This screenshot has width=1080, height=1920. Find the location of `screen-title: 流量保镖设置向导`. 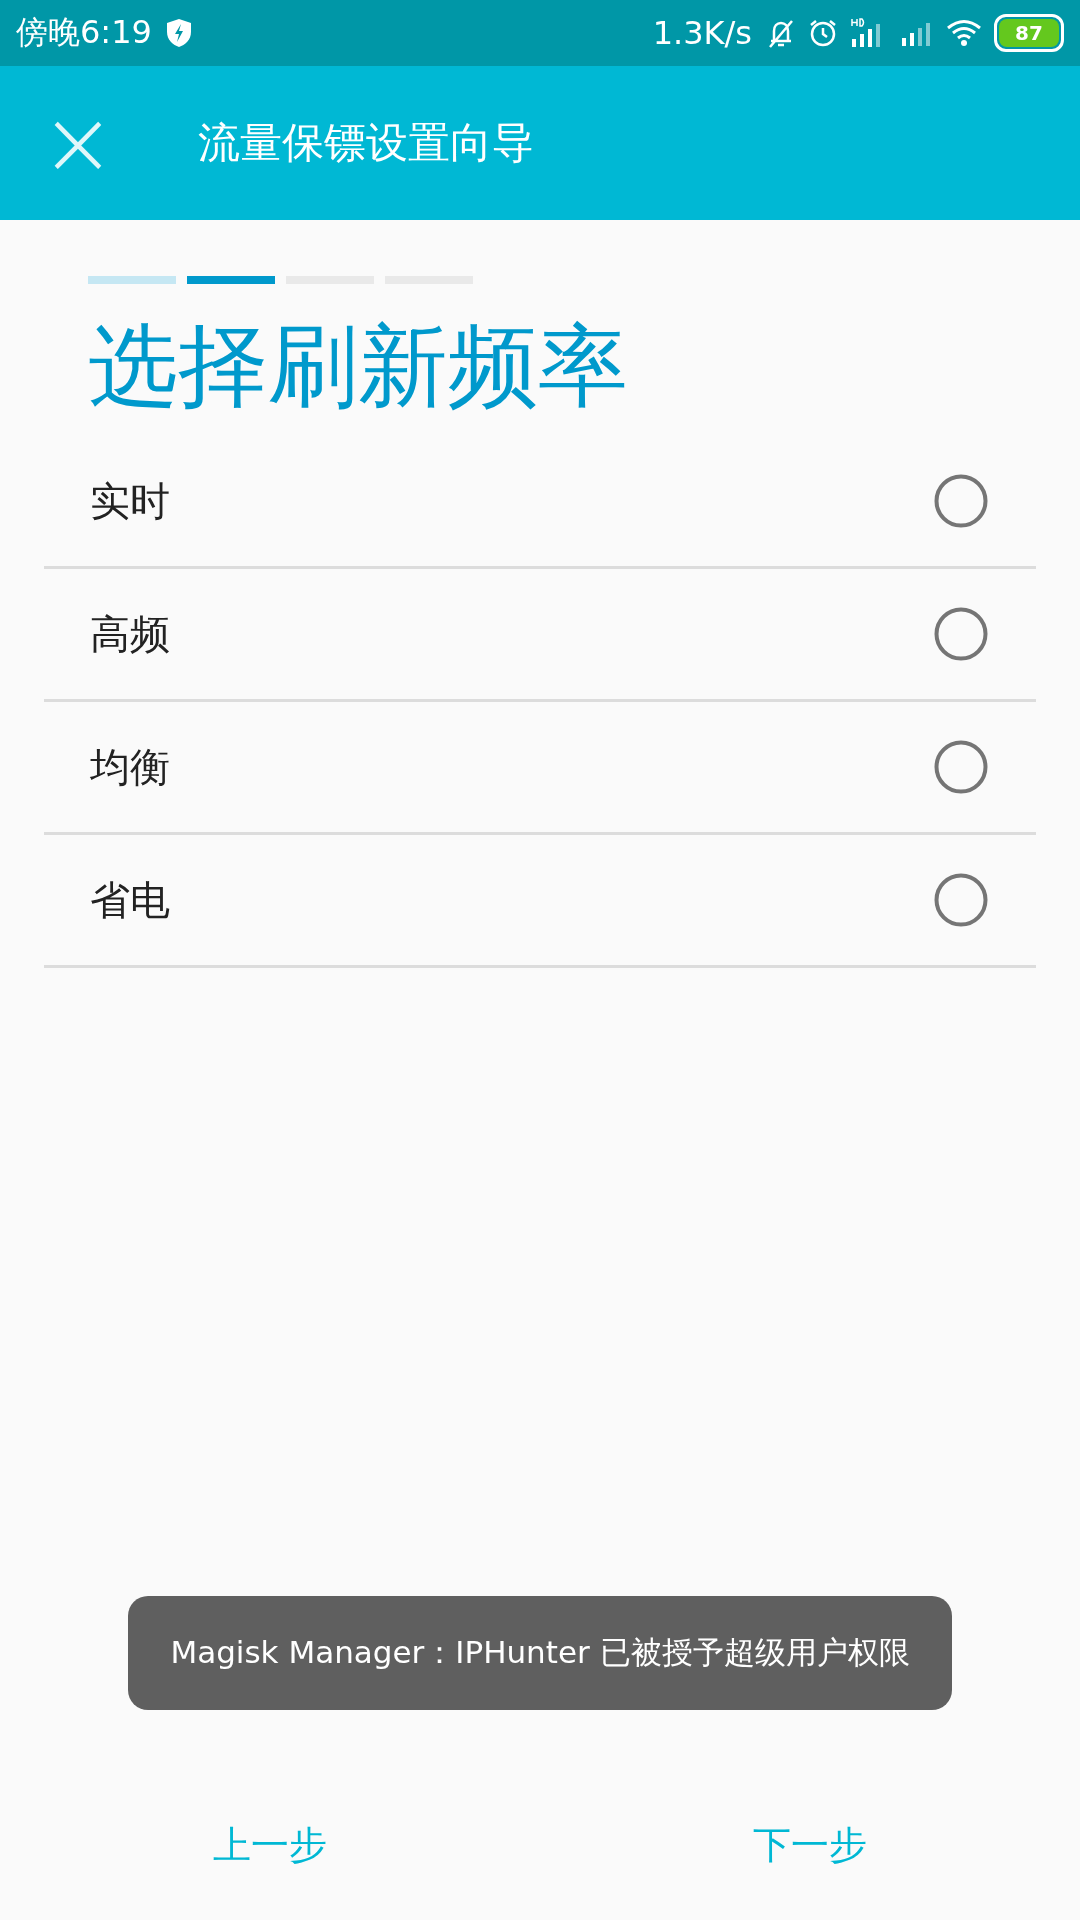

screen-title: 流量保镖设置向导 is located at coordinates (366, 143).